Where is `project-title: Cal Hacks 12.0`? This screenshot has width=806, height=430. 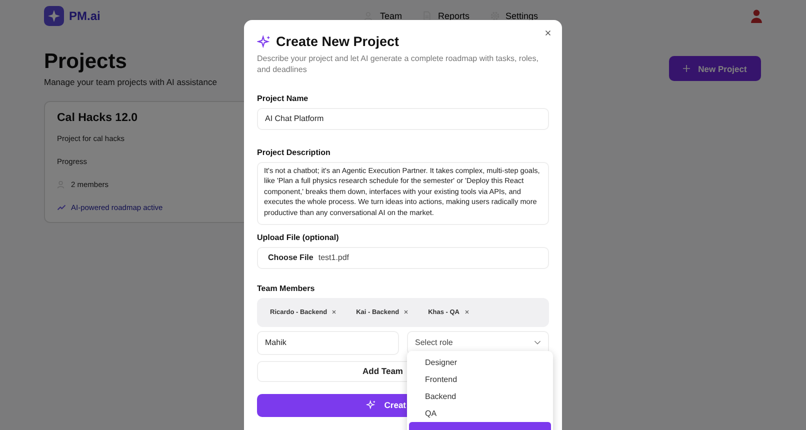
project-title: Cal Hacks 12.0 is located at coordinates (98, 118).